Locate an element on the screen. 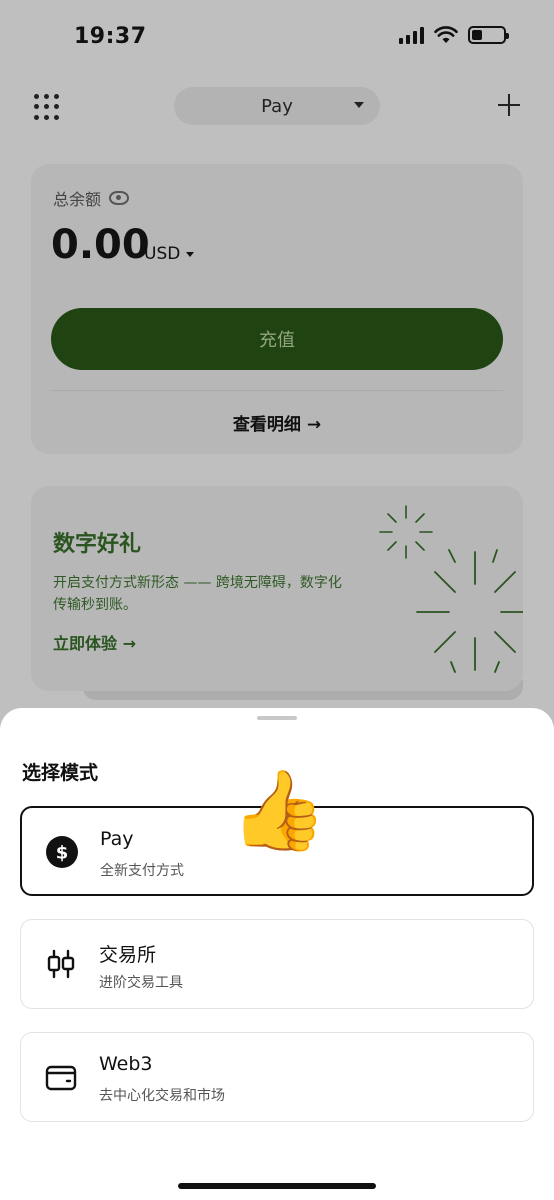 This screenshot has width=554, height=1200. mode-dropdown-label: Pay is located at coordinates (277, 106).